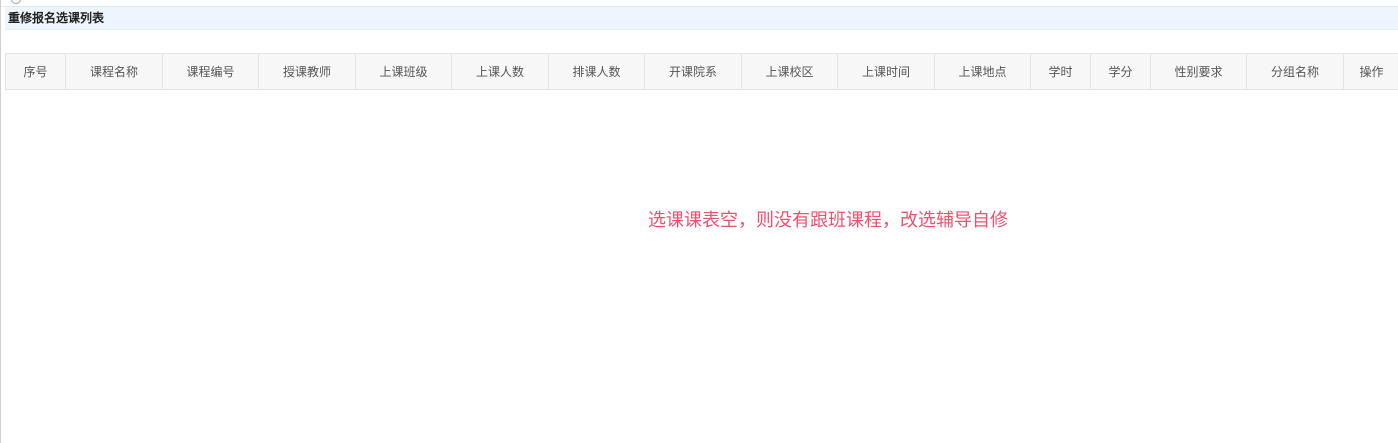  Describe the element at coordinates (886, 71) in the screenshot. I see `column-header-time: 上课时间` at that location.